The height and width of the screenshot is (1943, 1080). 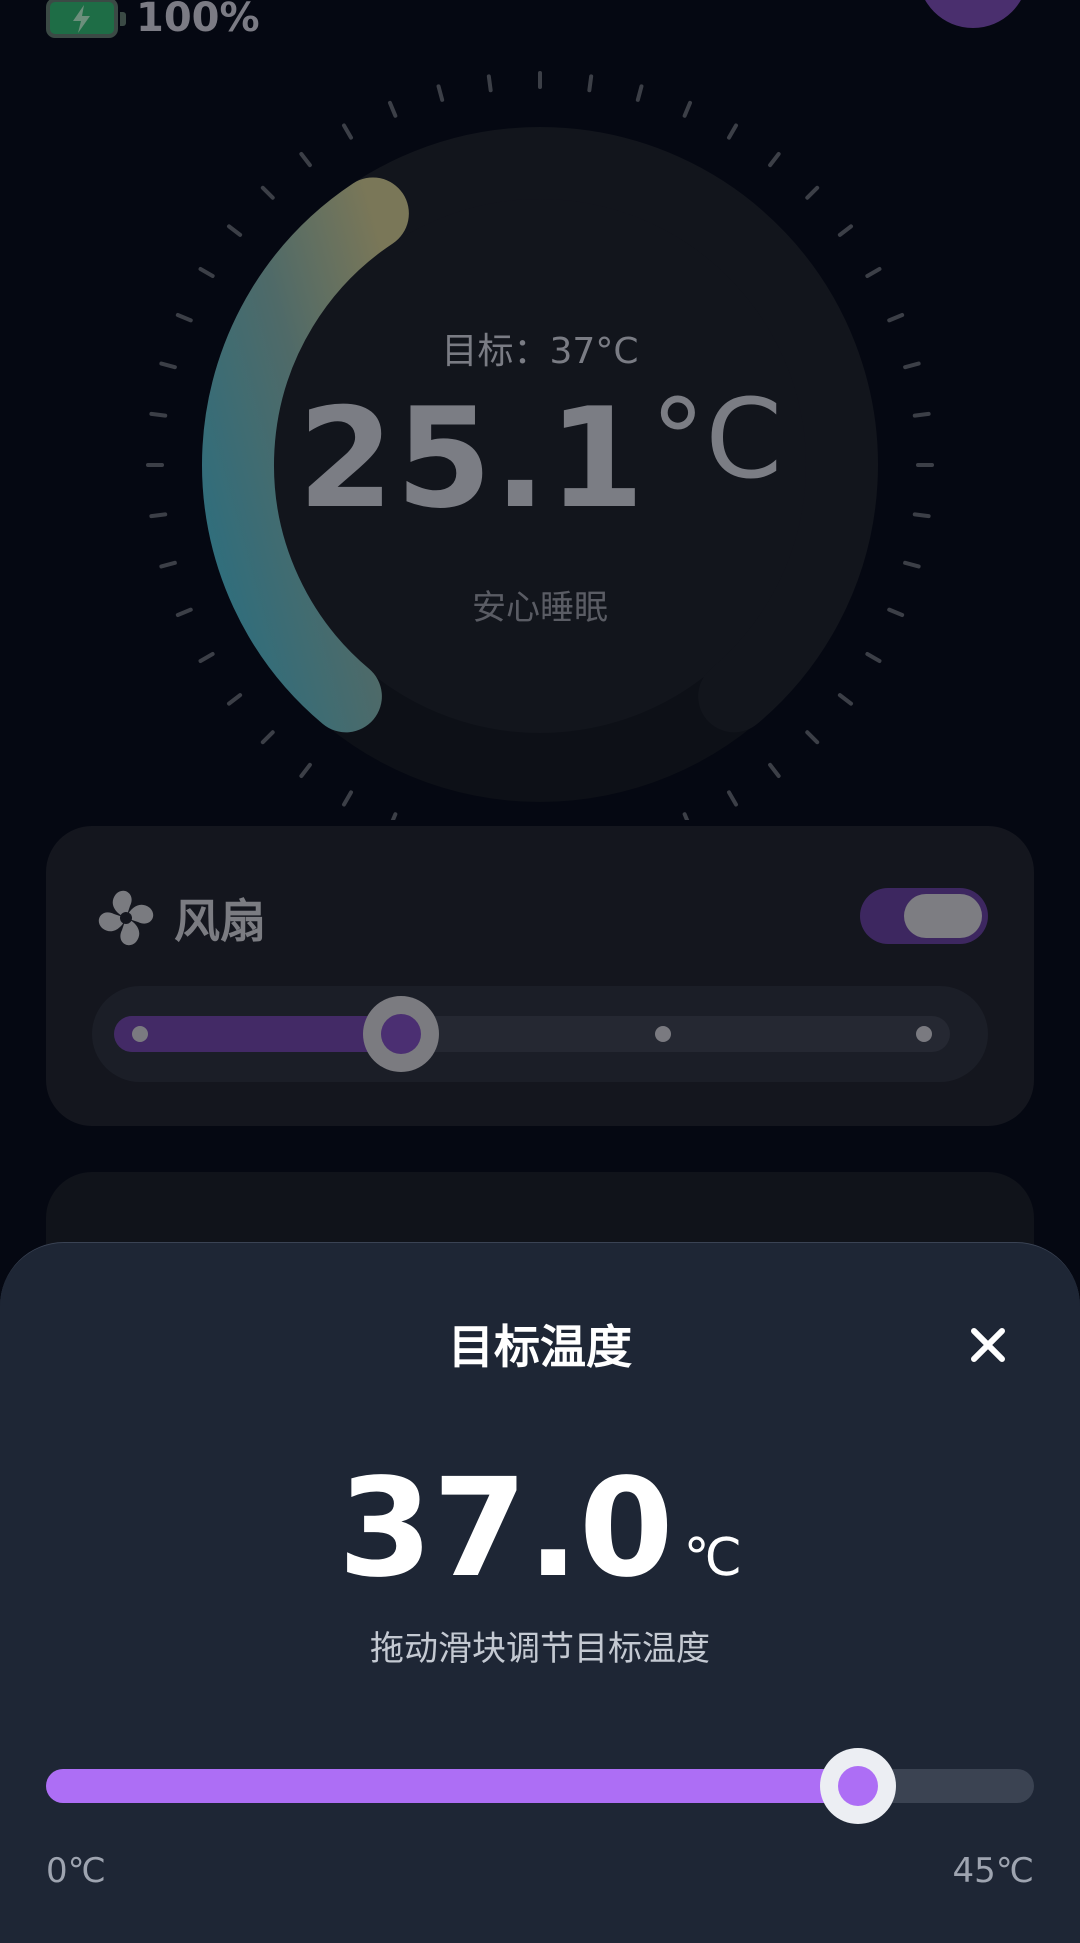 What do you see at coordinates (993, 1871) in the screenshot?
I see `slider-max-label: 45℃` at bounding box center [993, 1871].